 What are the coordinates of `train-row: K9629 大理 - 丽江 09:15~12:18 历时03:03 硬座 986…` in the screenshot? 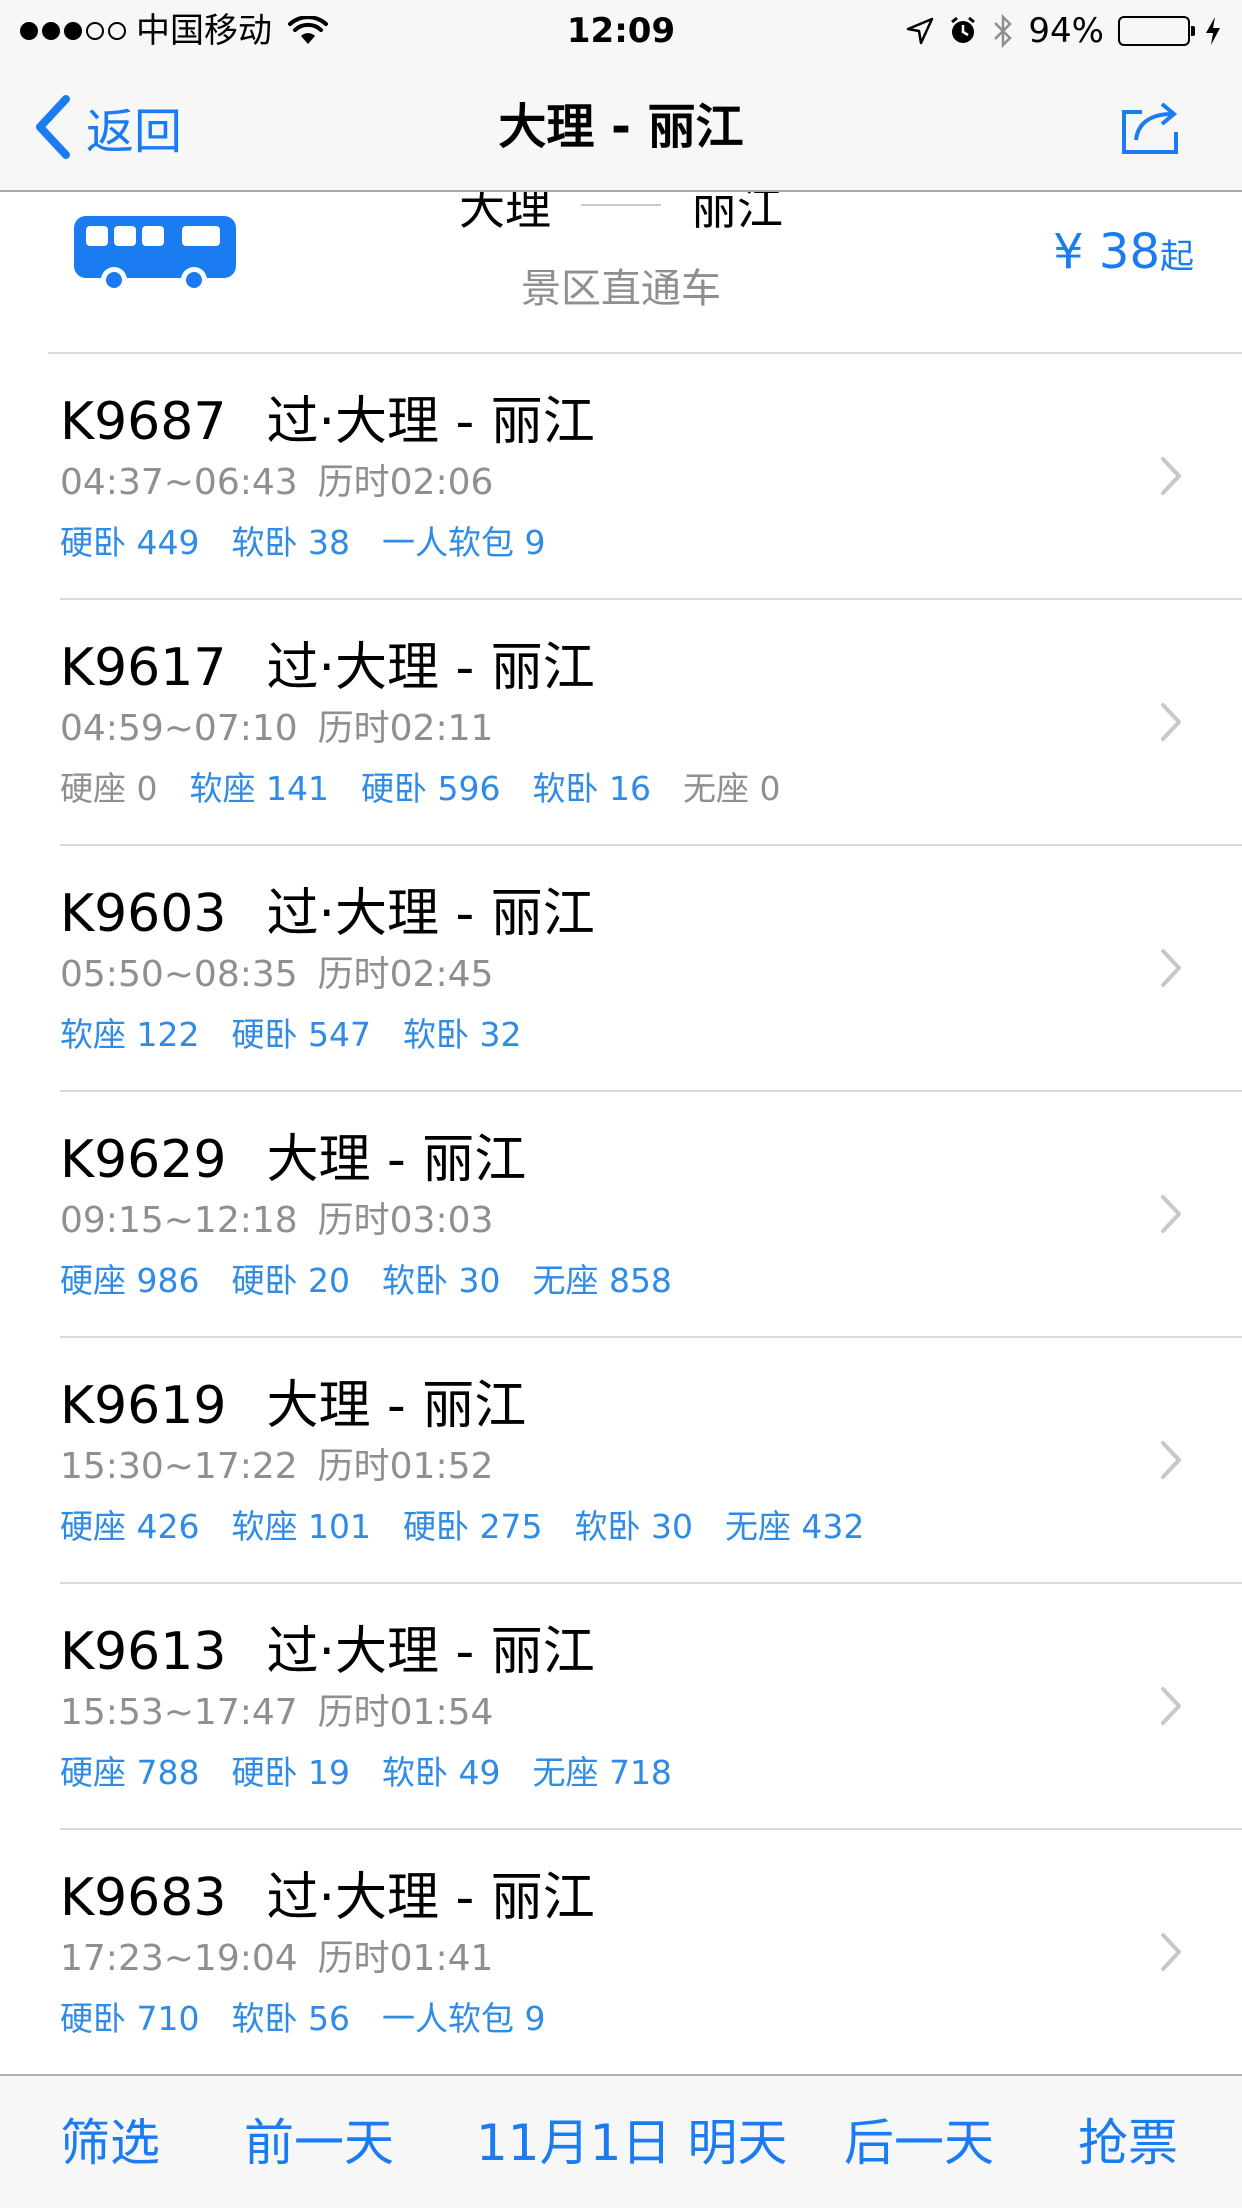 It's located at (621, 1215).